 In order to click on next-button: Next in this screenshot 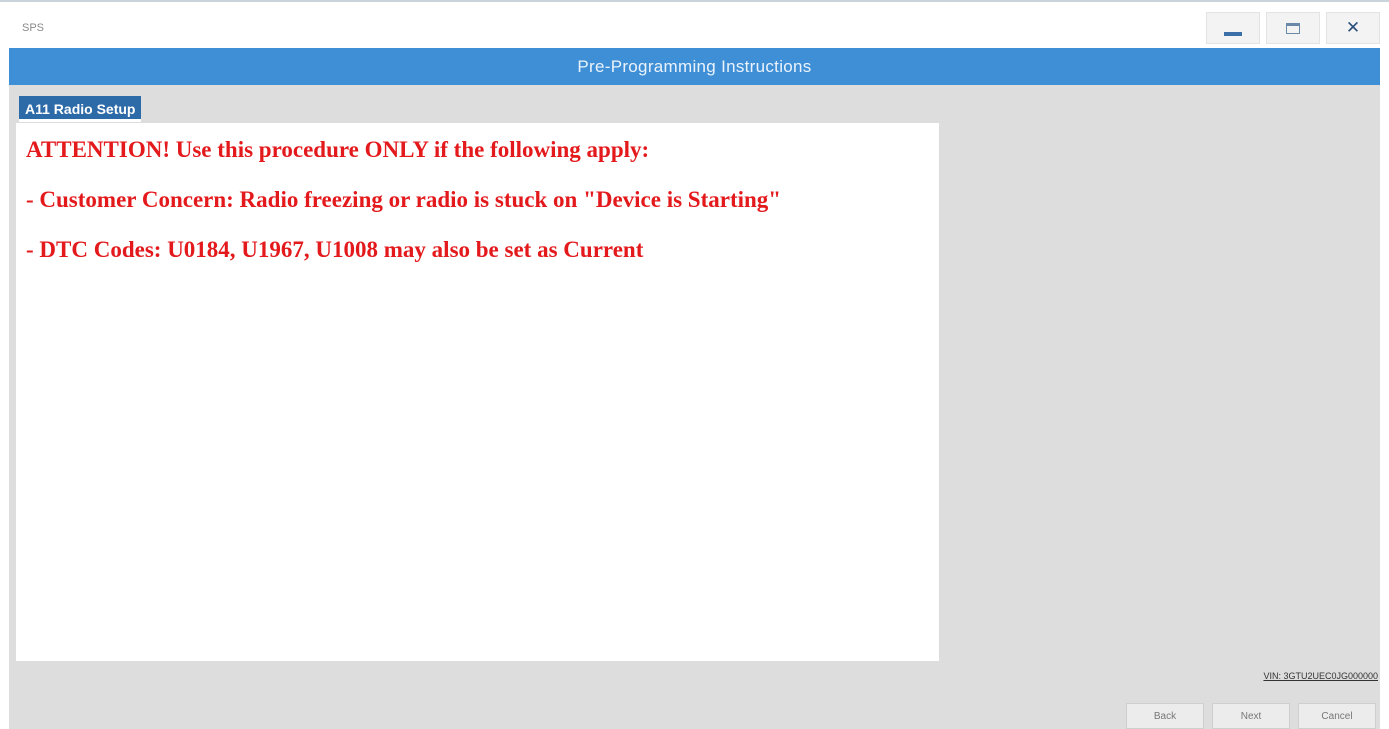, I will do `click(1251, 716)`.